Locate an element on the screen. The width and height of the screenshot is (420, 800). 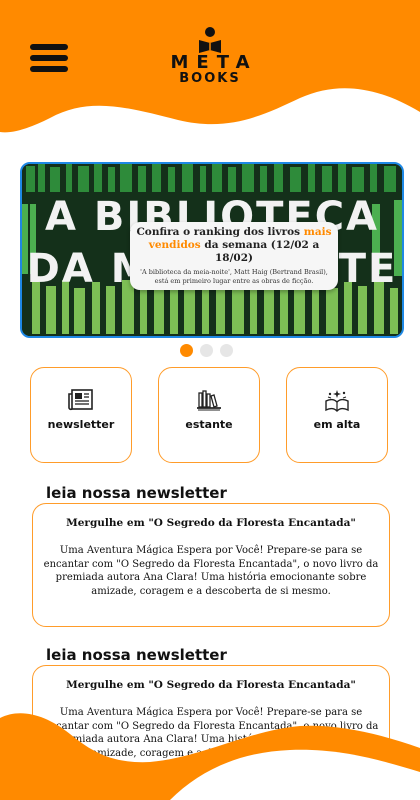
brand-subtitle: BOOKS is located at coordinates (210, 78).